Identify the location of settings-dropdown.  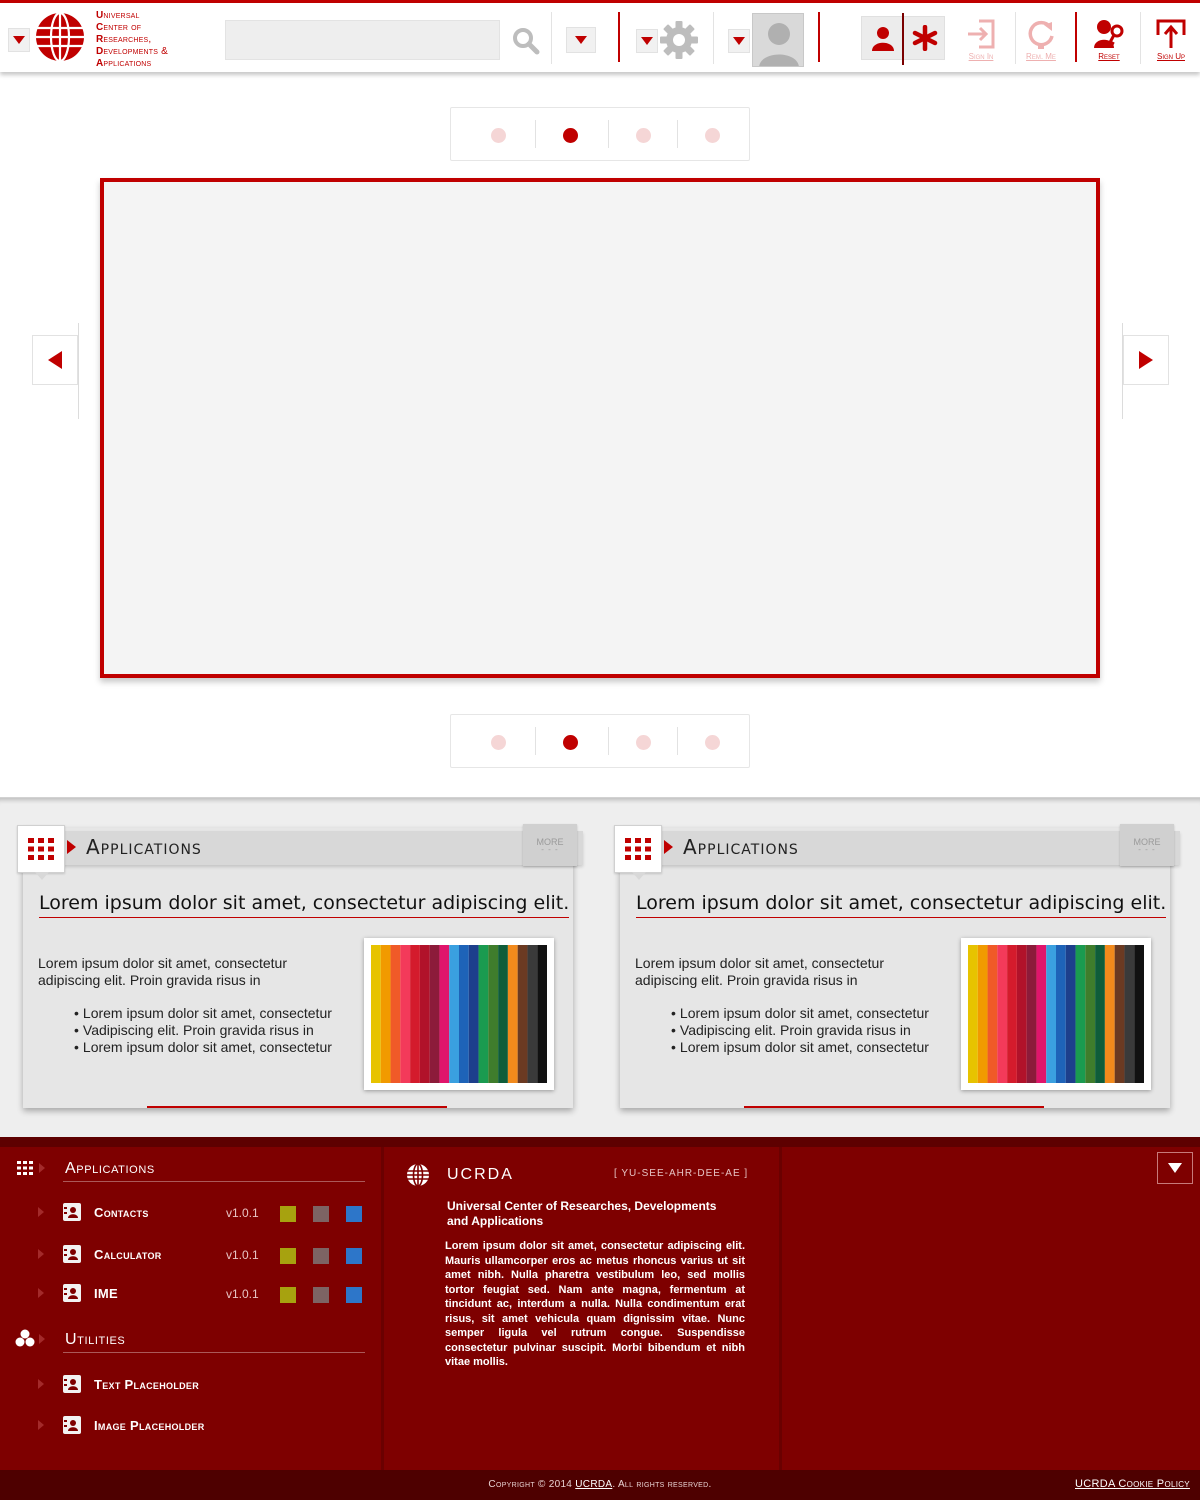
(647, 41).